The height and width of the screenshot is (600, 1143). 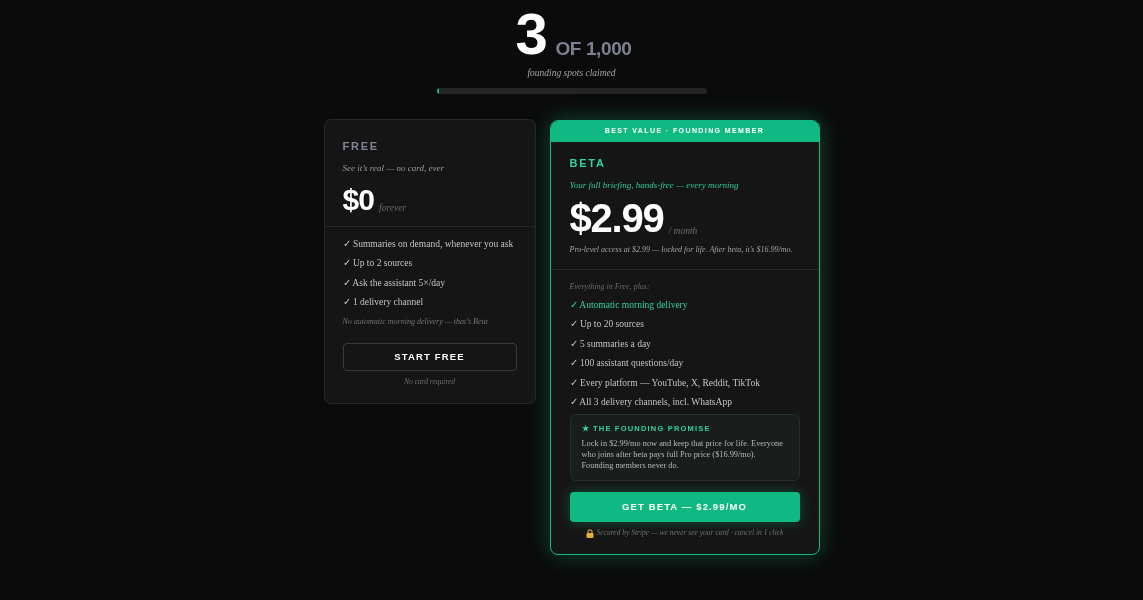 I want to click on plan-price: $2.99, so click(x=616, y=218).